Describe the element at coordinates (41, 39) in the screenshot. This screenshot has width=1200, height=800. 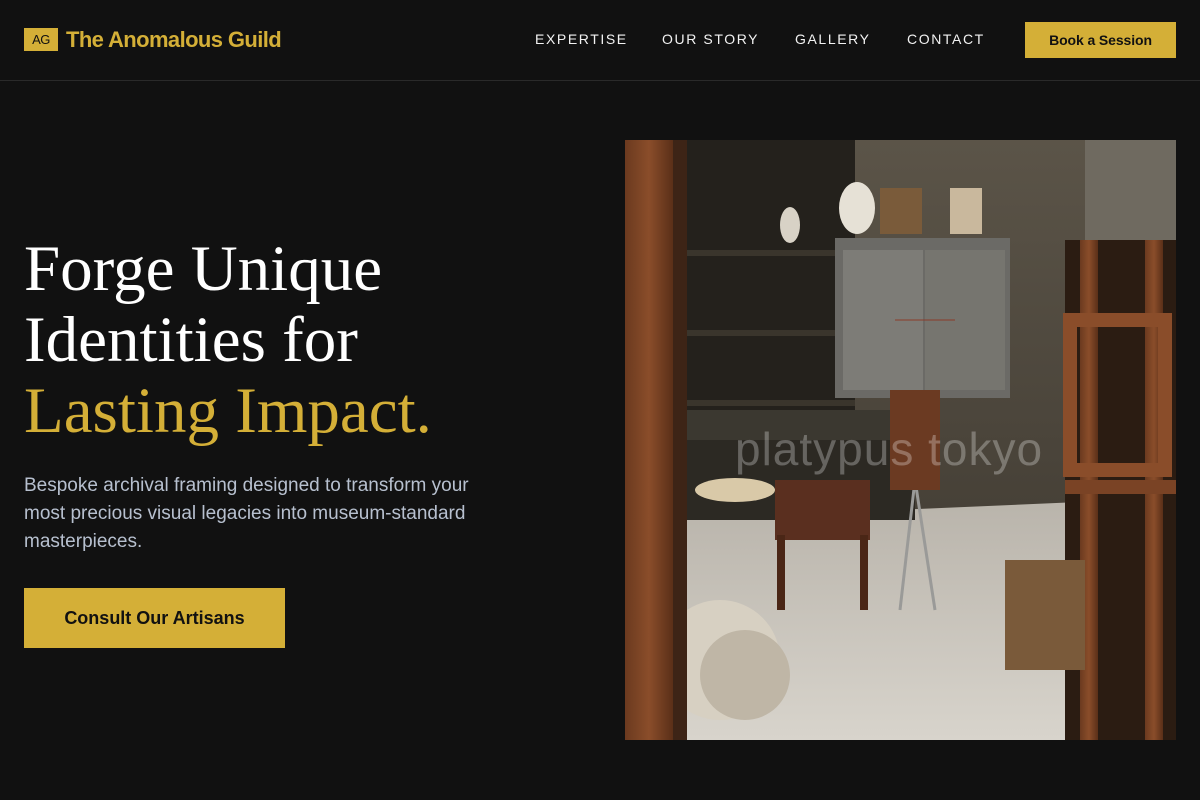
I see `brand-mark-icon: AG` at that location.